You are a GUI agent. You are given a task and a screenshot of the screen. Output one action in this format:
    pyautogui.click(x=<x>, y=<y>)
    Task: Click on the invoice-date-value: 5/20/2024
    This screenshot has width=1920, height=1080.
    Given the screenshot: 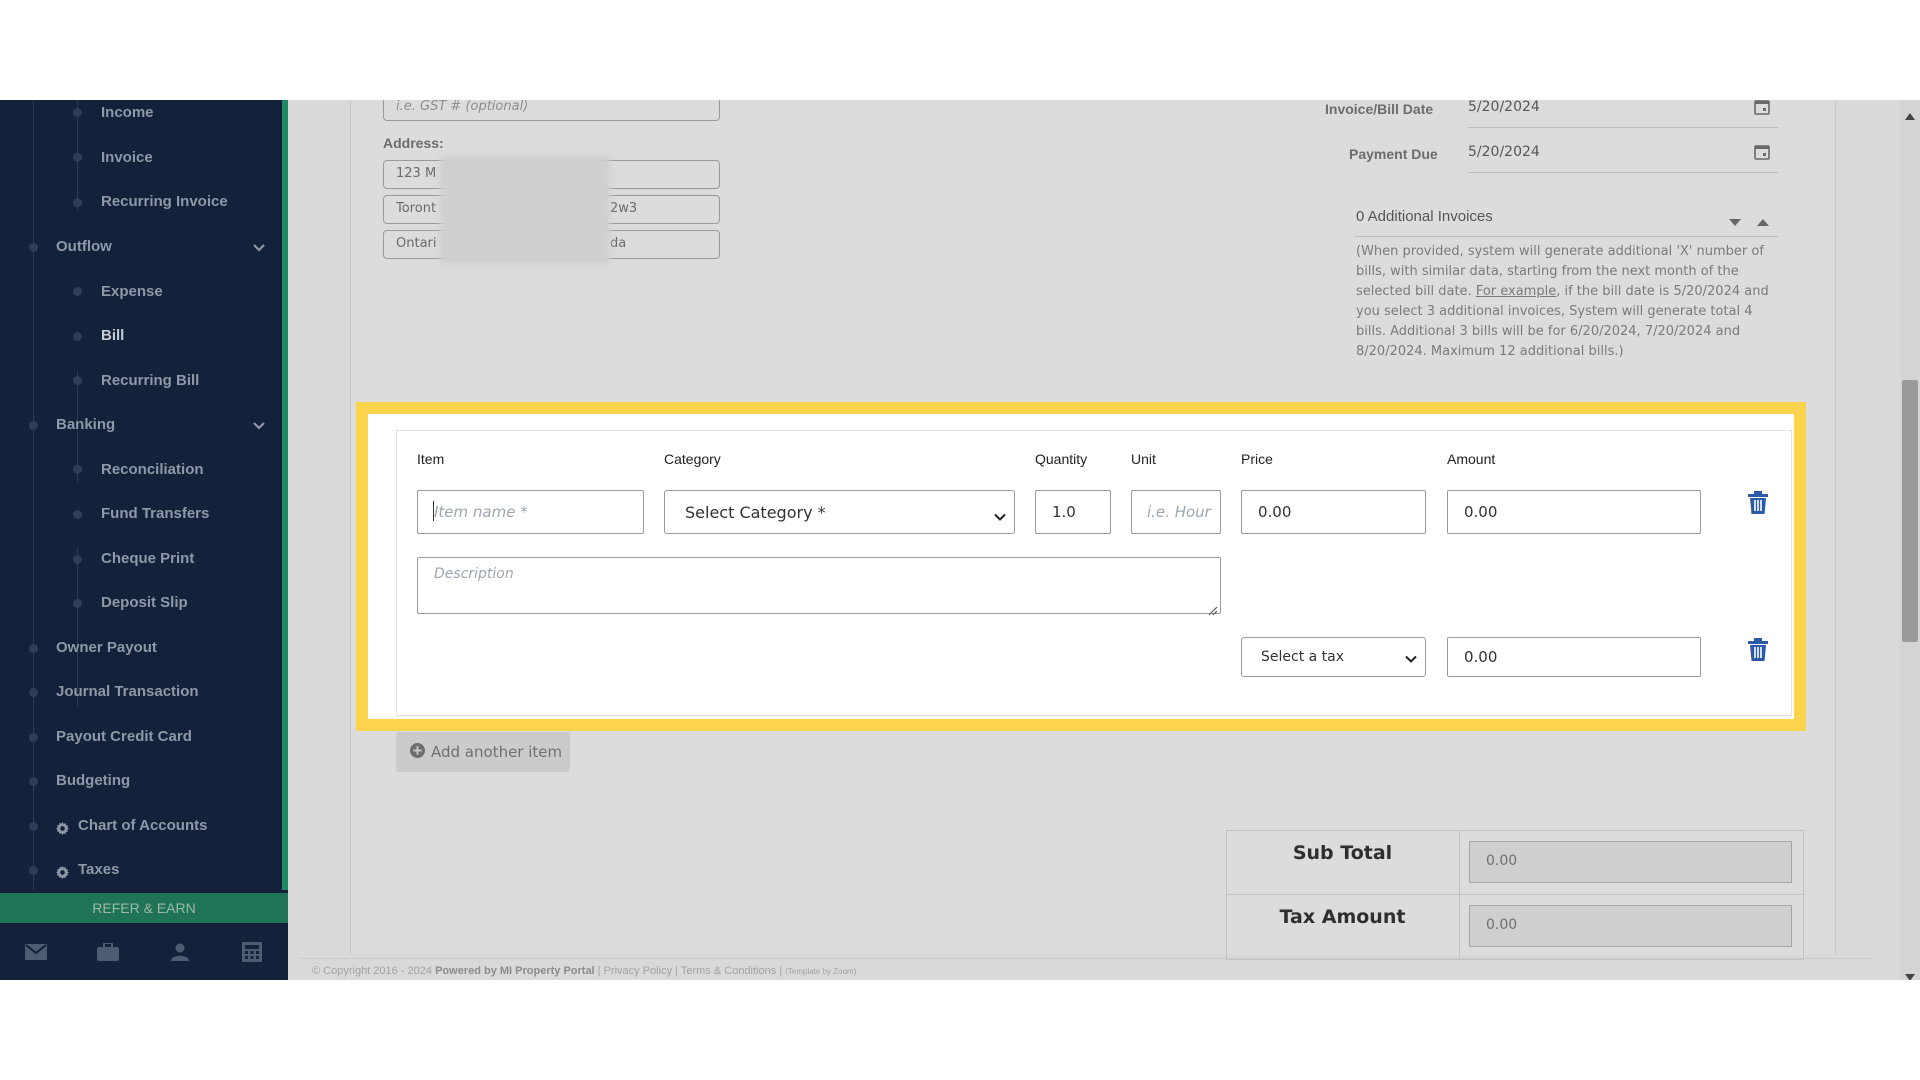 What is the action you would take?
    pyautogui.click(x=1504, y=107)
    